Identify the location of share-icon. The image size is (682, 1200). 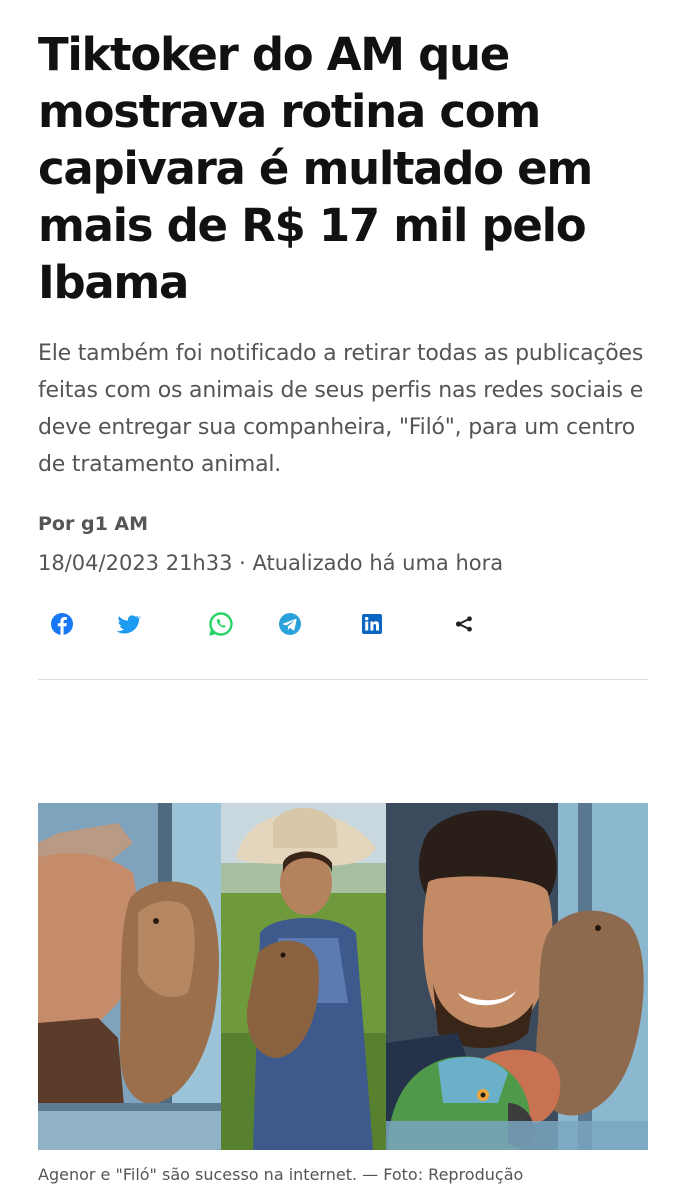
(464, 626).